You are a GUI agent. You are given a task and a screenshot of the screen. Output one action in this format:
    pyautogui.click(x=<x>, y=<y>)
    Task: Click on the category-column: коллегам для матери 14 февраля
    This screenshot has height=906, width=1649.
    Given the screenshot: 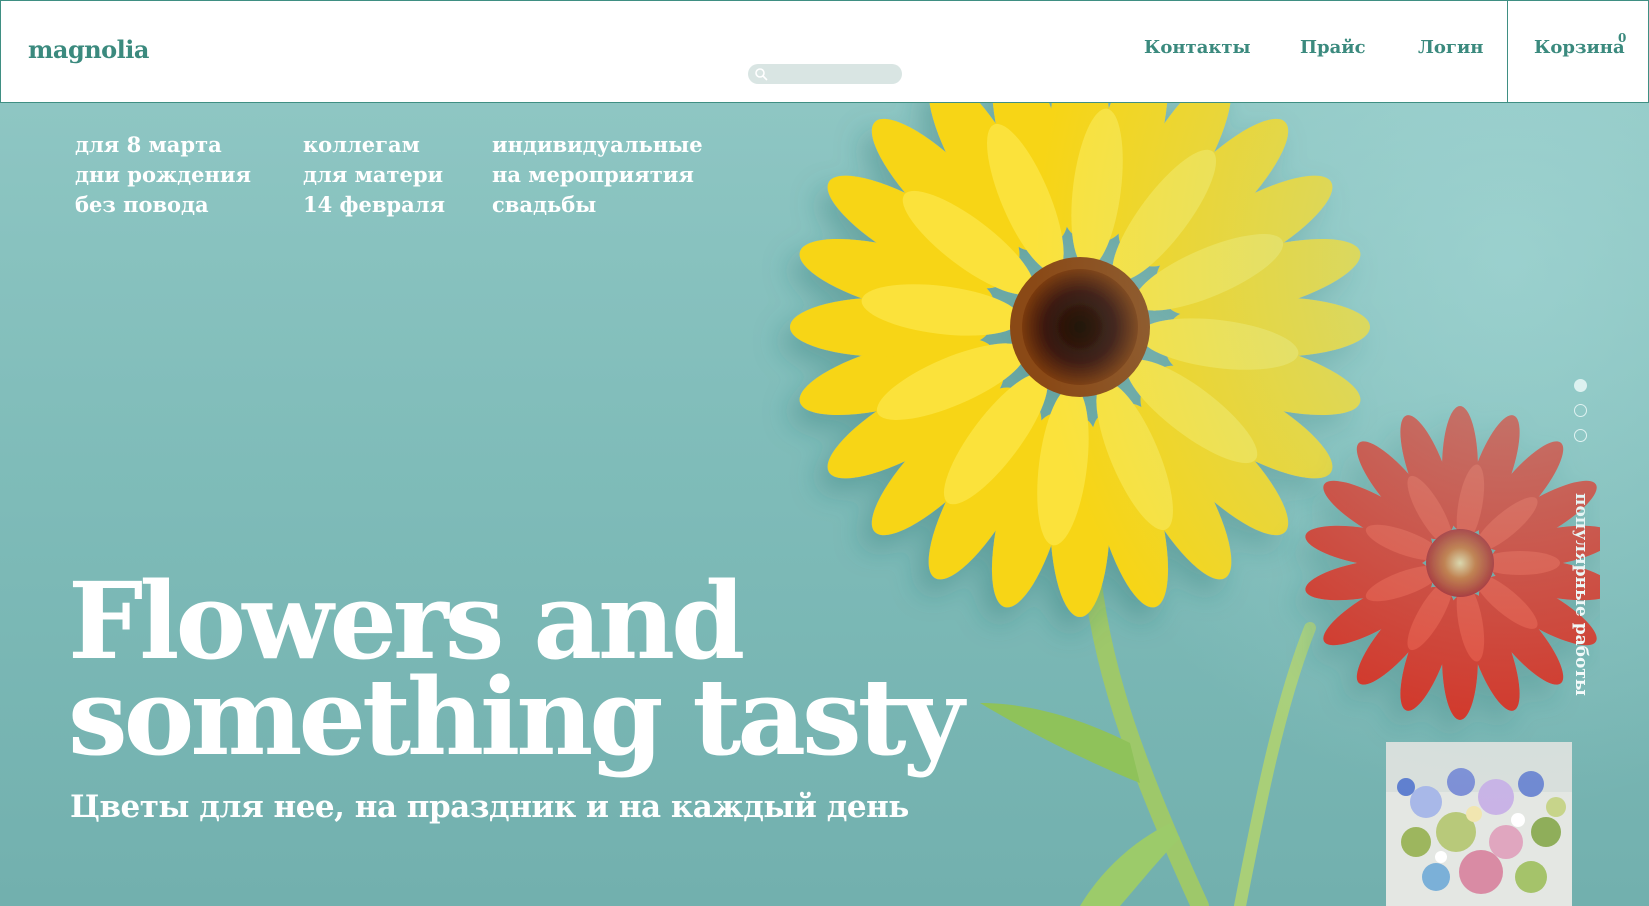 What is the action you would take?
    pyautogui.click(x=397, y=175)
    